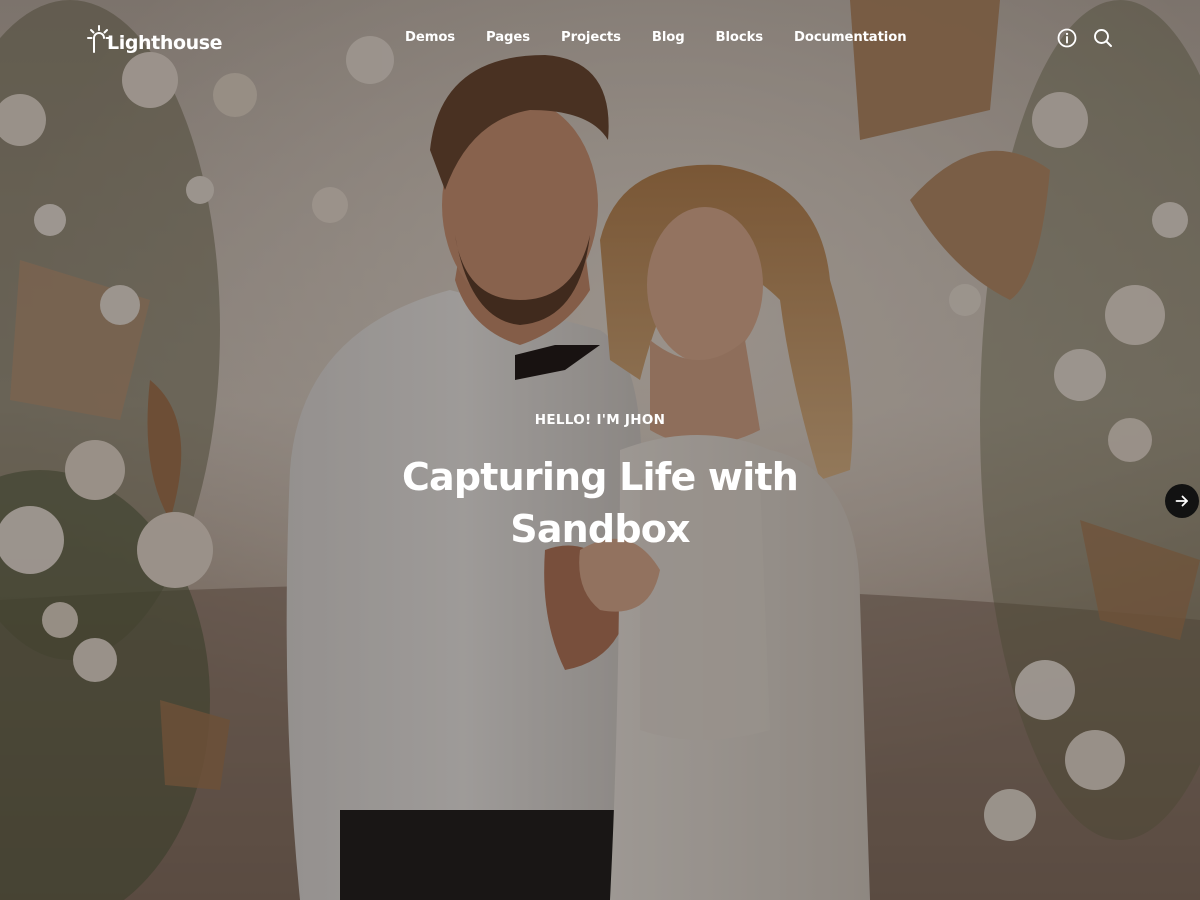 The image size is (1200, 900). What do you see at coordinates (850, 38) in the screenshot?
I see `nav-item-documentation: Documentation` at bounding box center [850, 38].